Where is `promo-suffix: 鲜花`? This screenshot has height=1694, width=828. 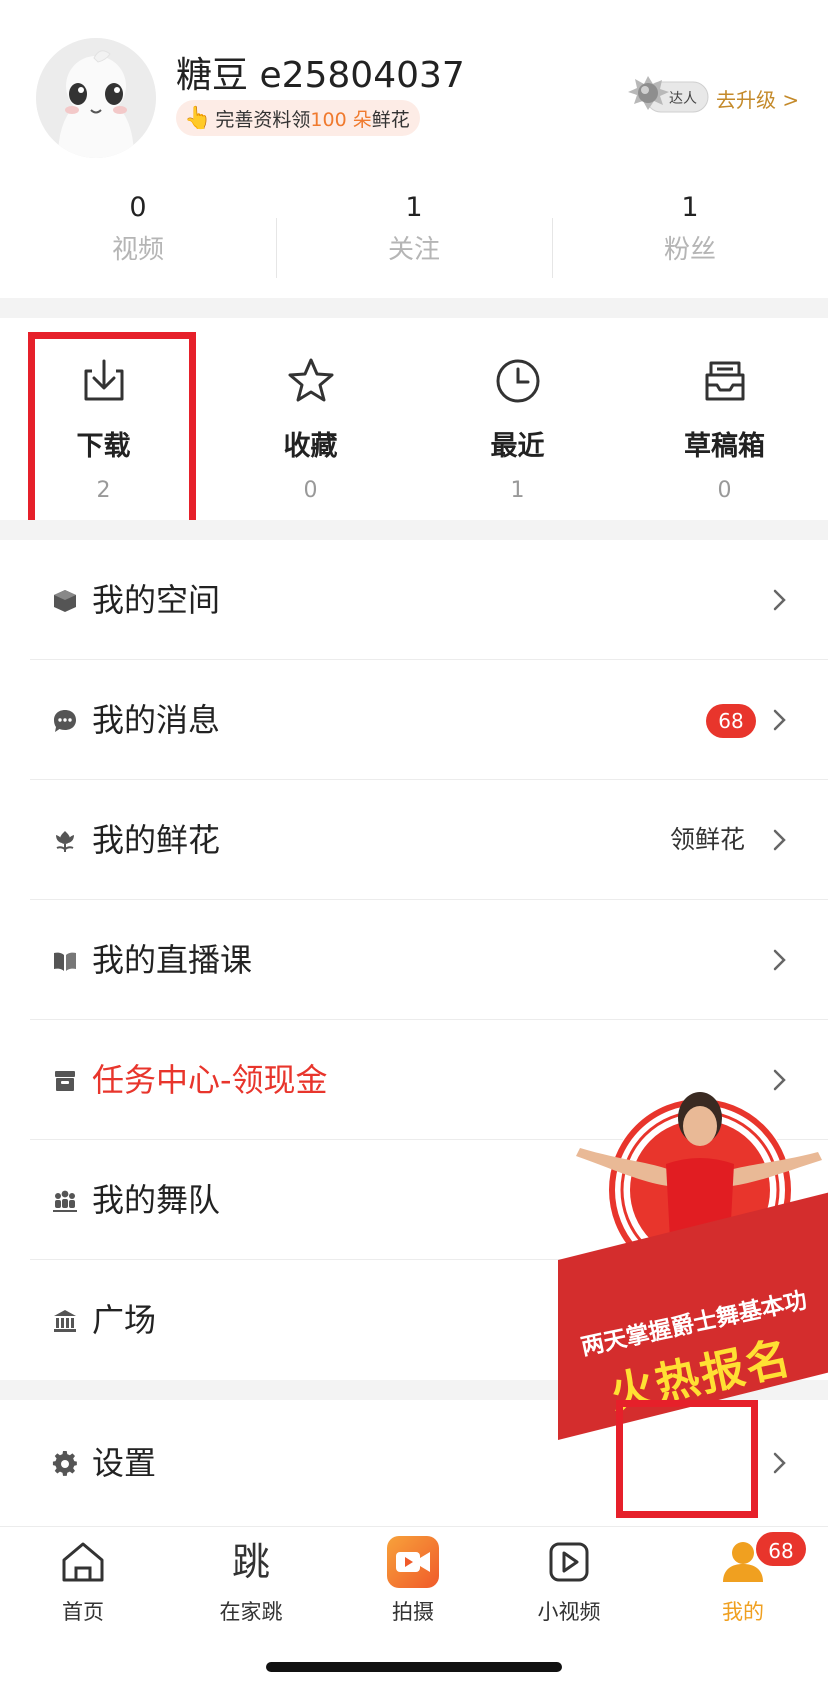 promo-suffix: 鲜花 is located at coordinates (390, 119).